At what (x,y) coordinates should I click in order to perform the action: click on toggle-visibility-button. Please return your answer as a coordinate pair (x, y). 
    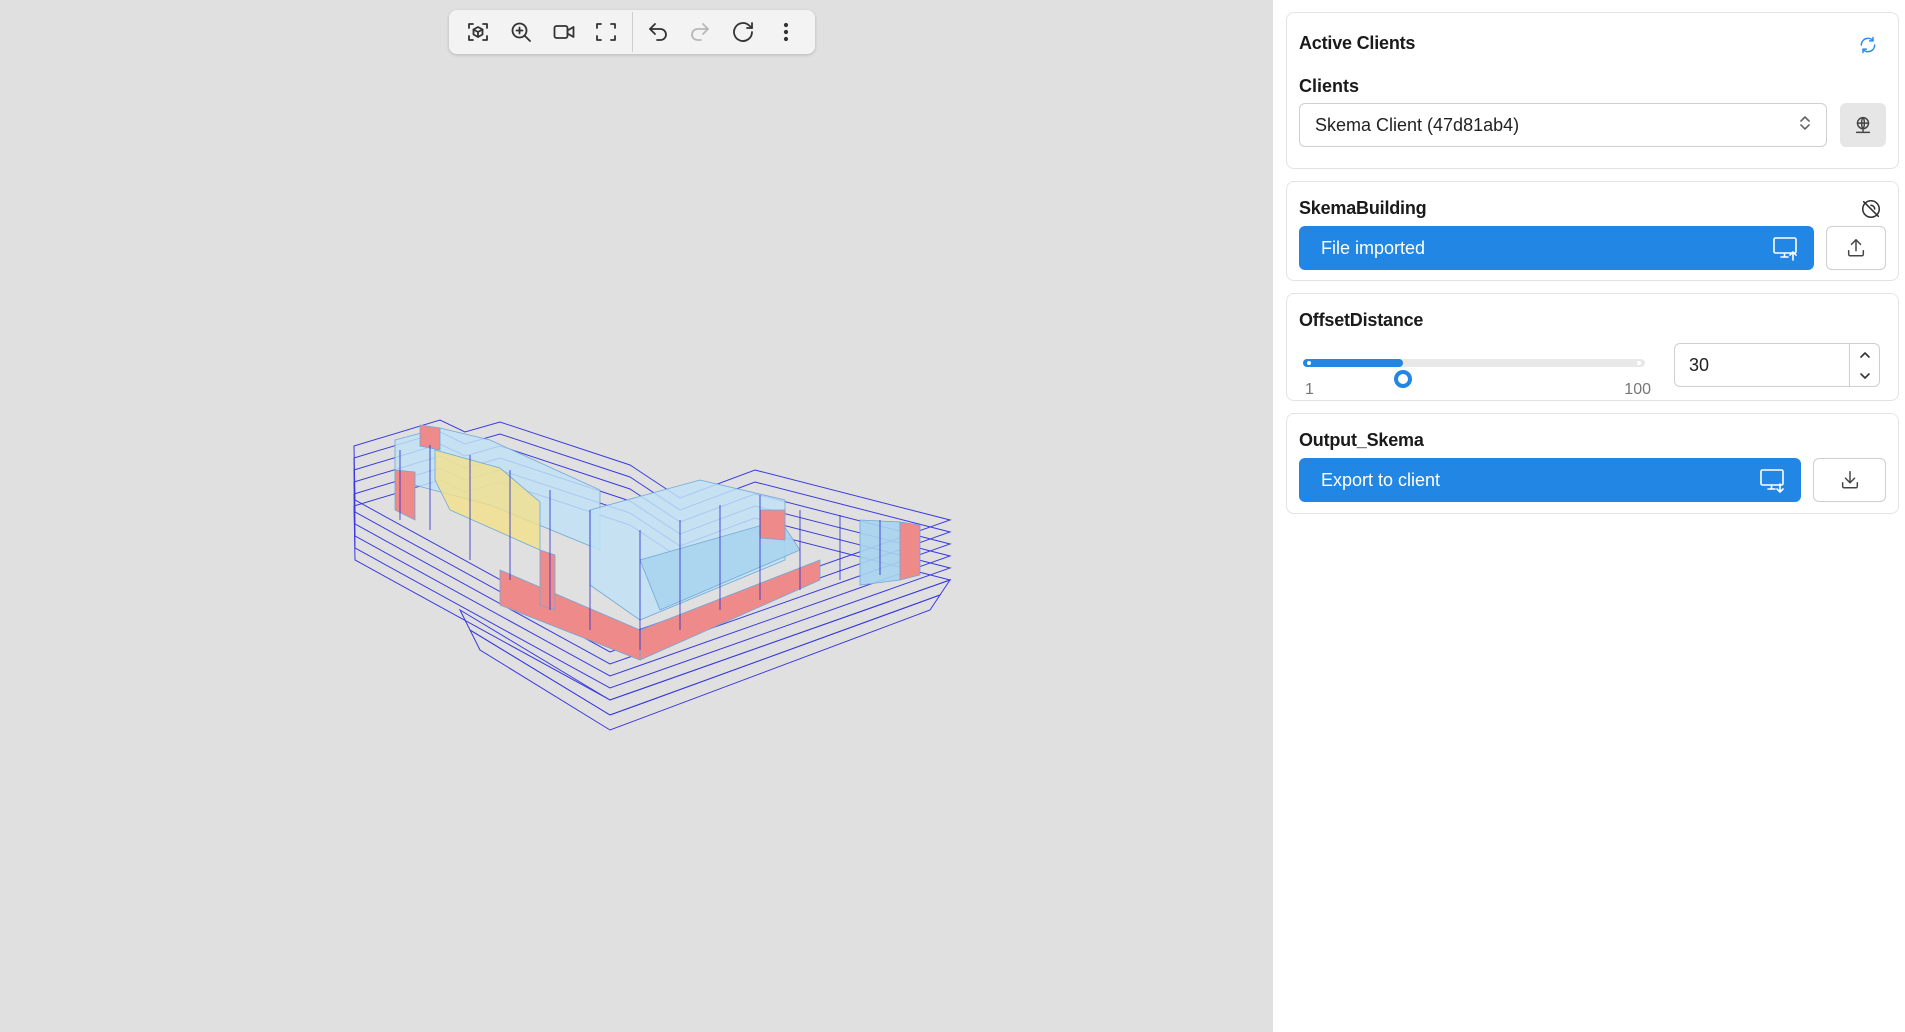
    Looking at the image, I should click on (1871, 209).